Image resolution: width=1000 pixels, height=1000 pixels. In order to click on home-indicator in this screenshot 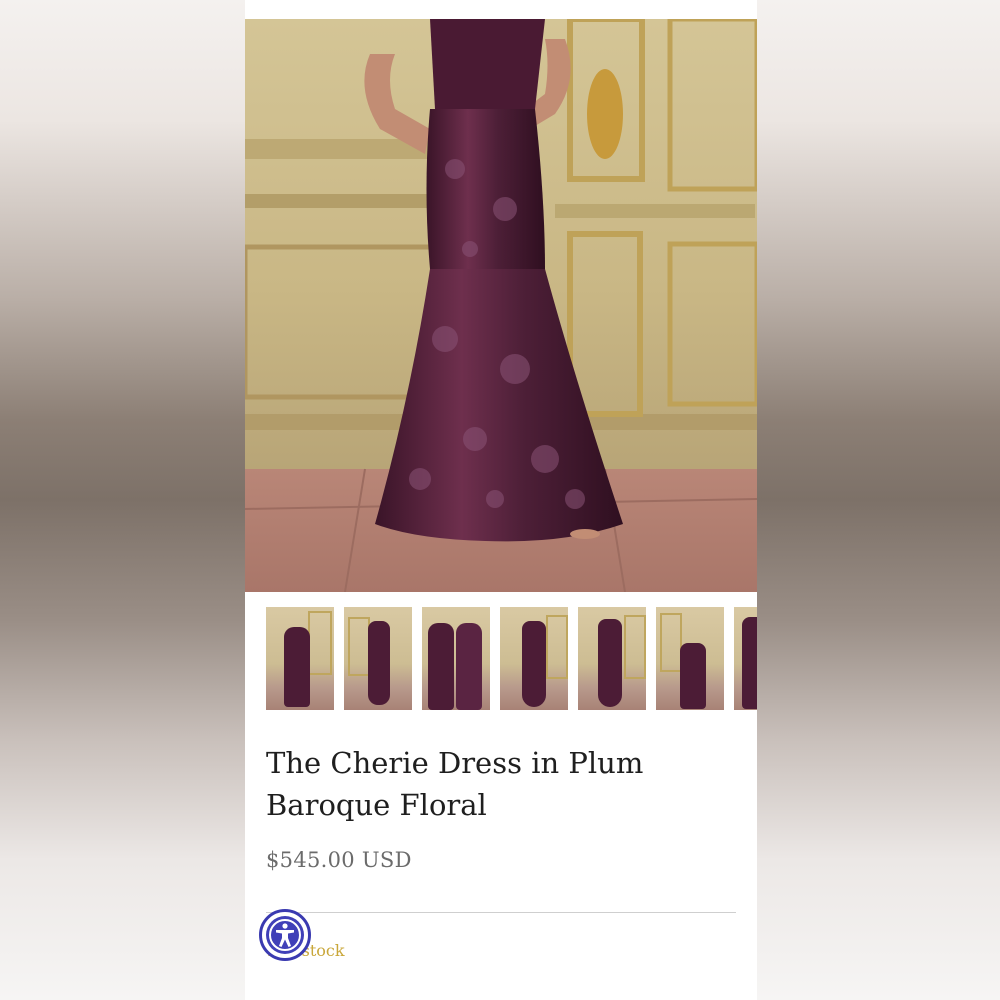, I will do `click(500, 996)`.